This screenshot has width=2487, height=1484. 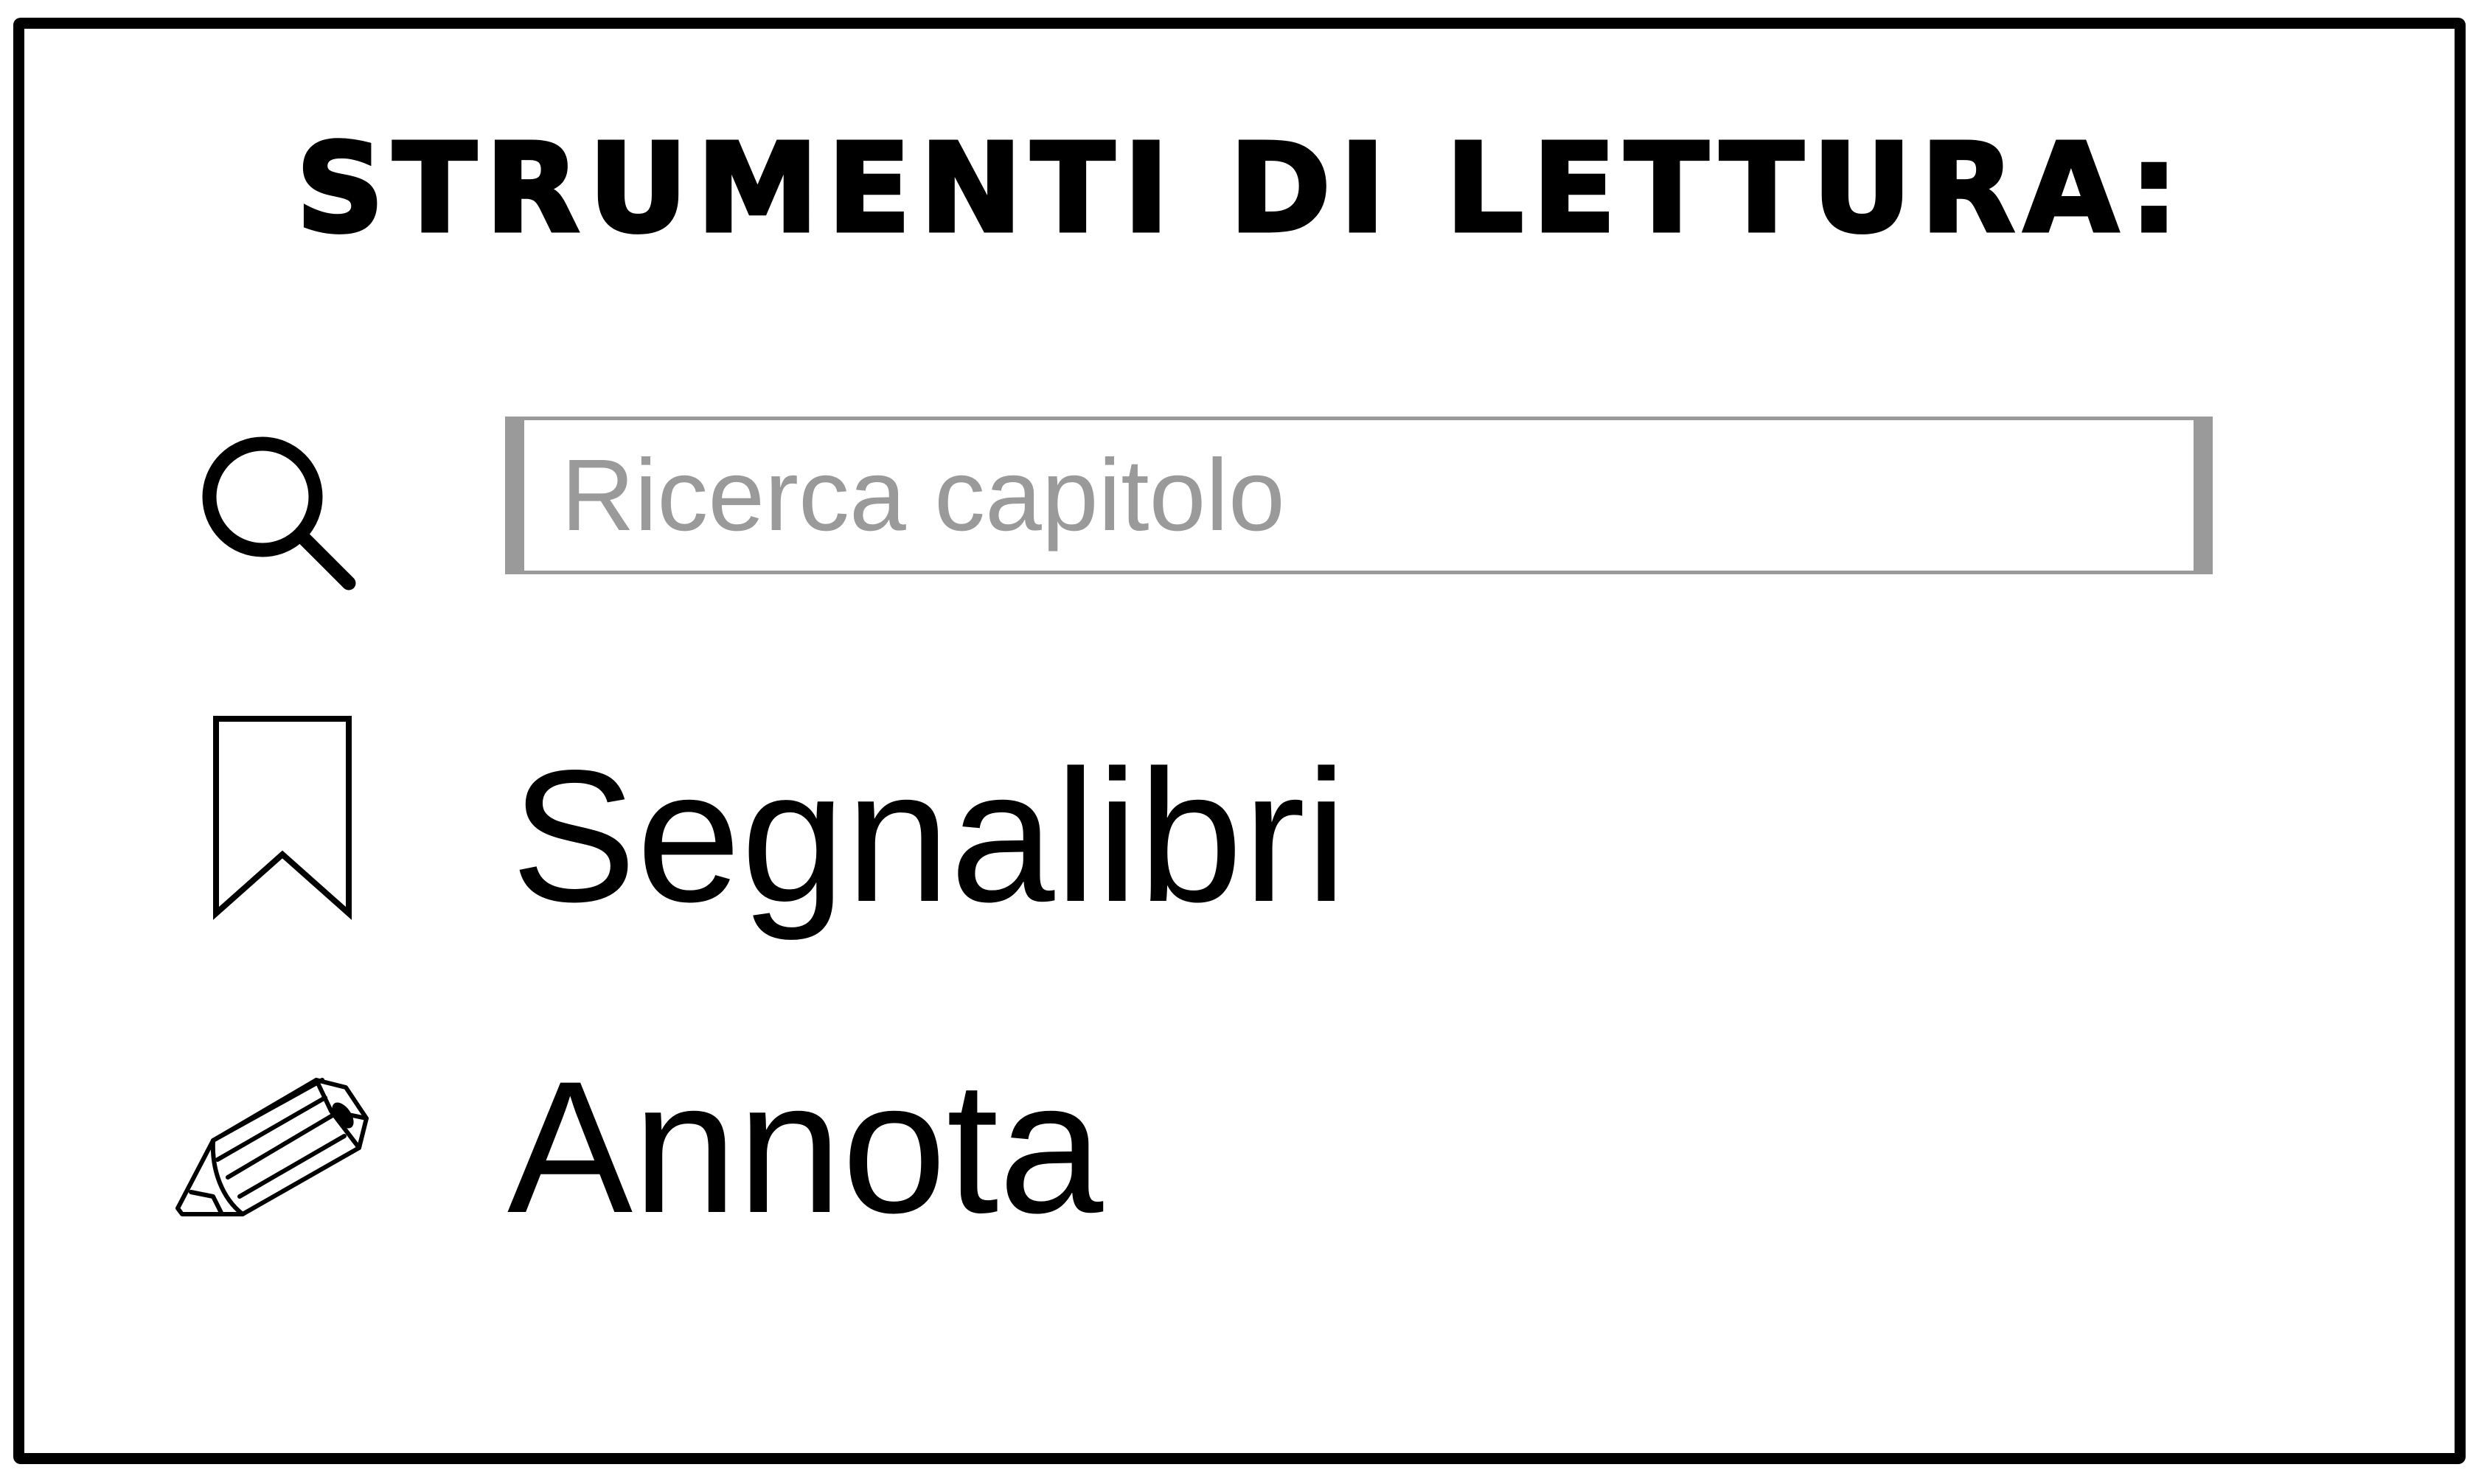 I want to click on panel-title: STRUMENTI DI LETTURA:, so click(x=1241, y=189).